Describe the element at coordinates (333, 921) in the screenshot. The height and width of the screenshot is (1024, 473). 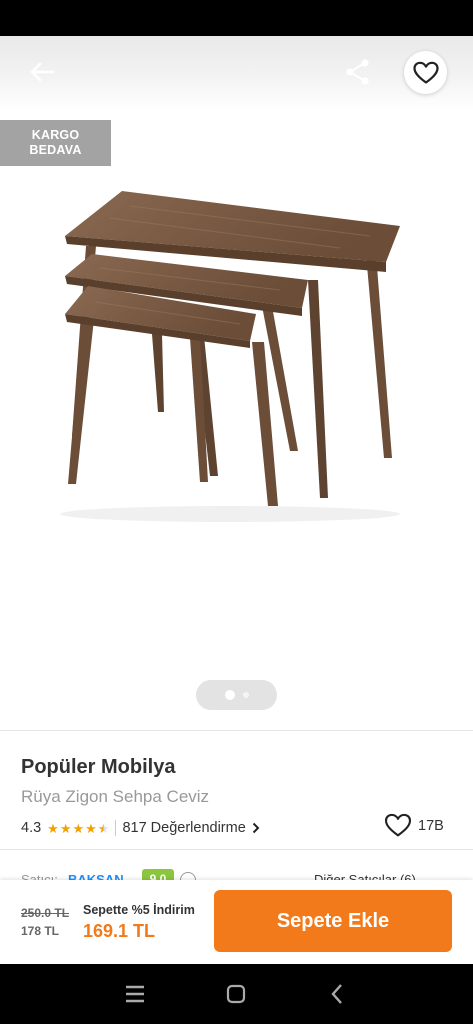
I see `add-to-cart-button: Sepete Ekle` at that location.